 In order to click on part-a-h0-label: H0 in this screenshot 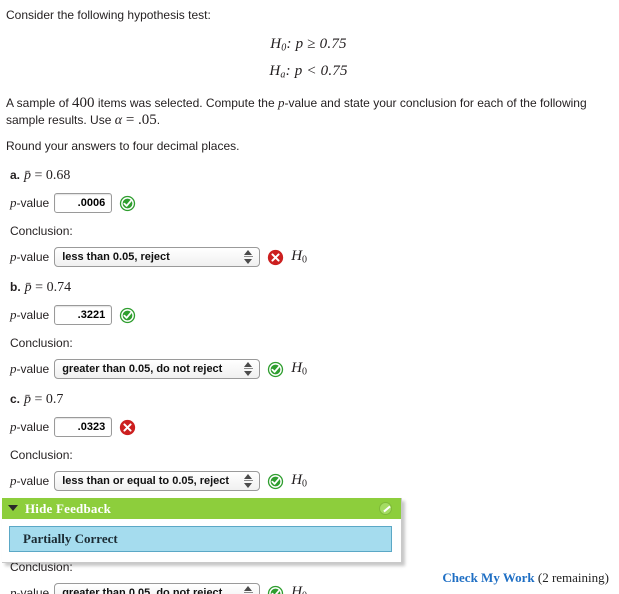, I will do `click(299, 257)`.